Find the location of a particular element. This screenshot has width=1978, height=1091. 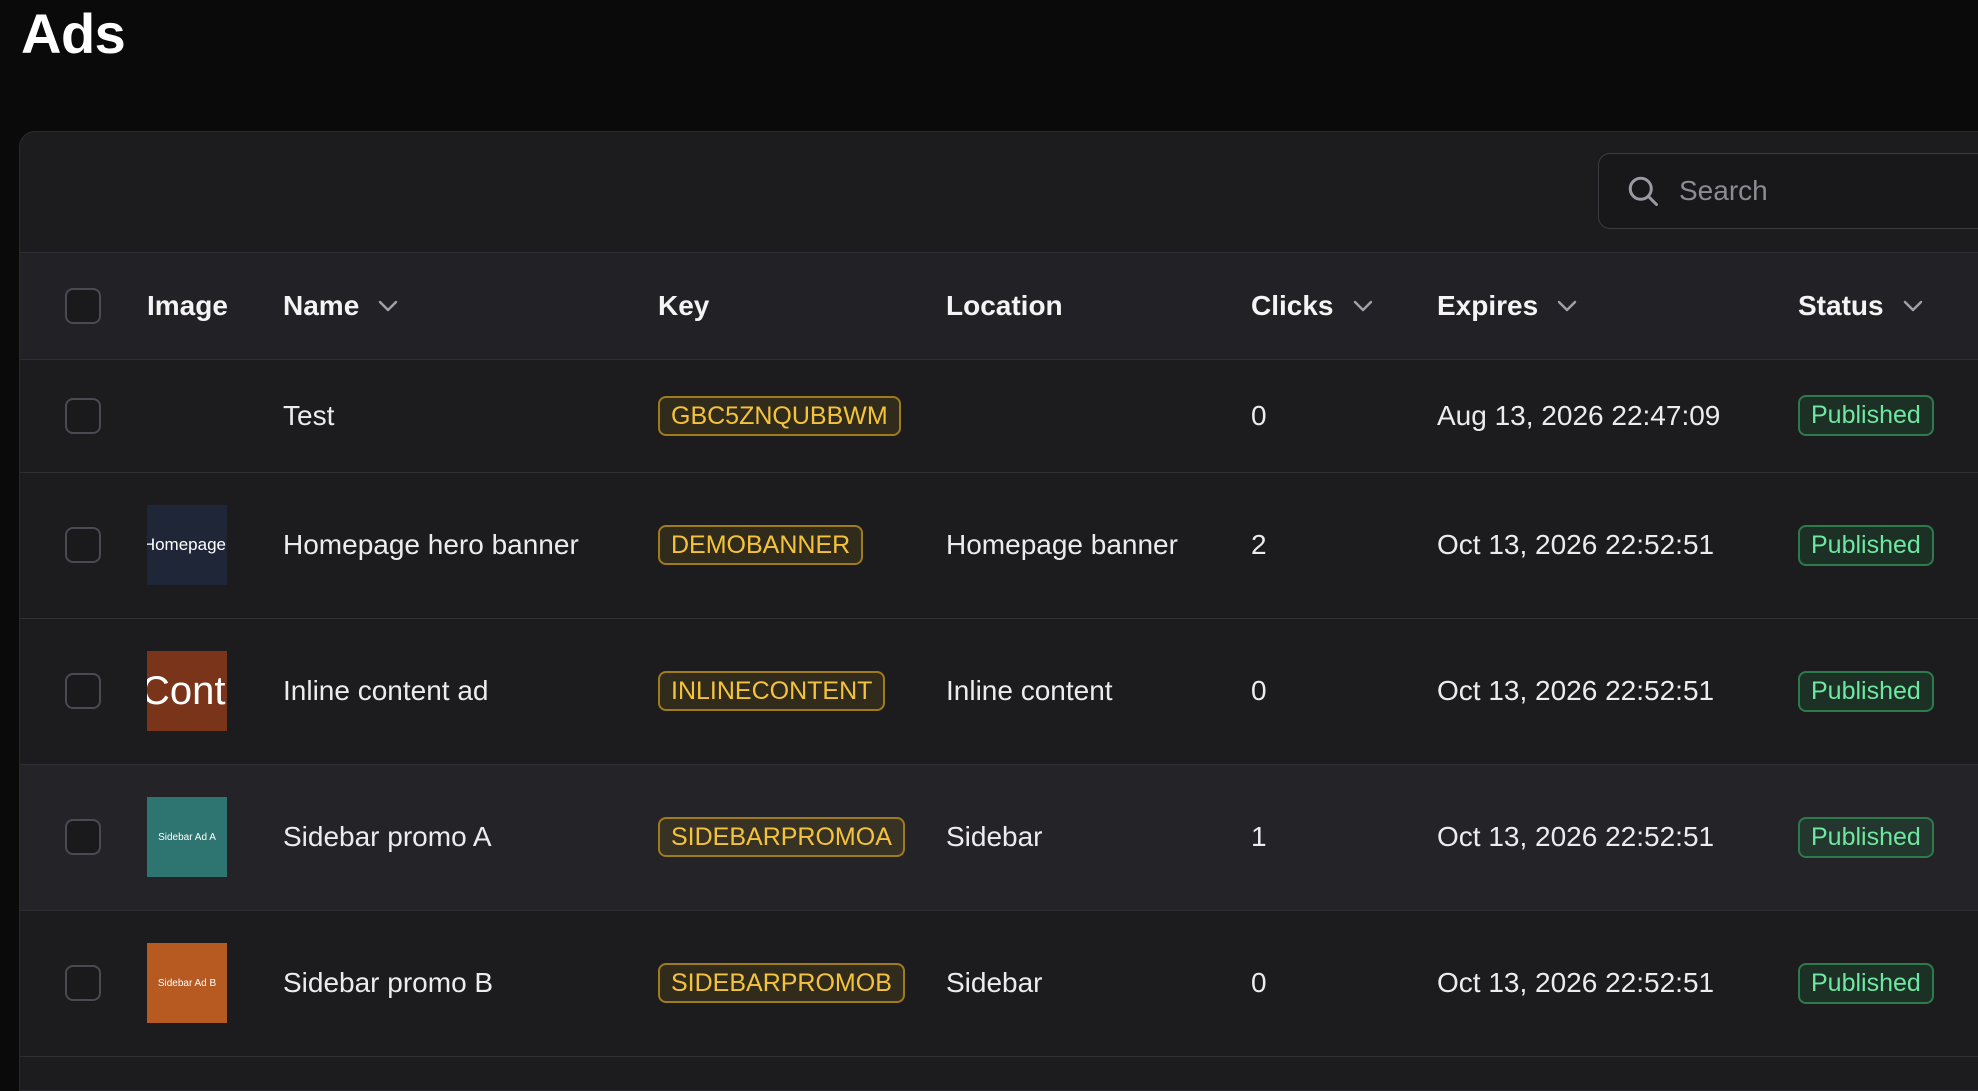

ad-thumbnail: Homepage is located at coordinates (187, 545).